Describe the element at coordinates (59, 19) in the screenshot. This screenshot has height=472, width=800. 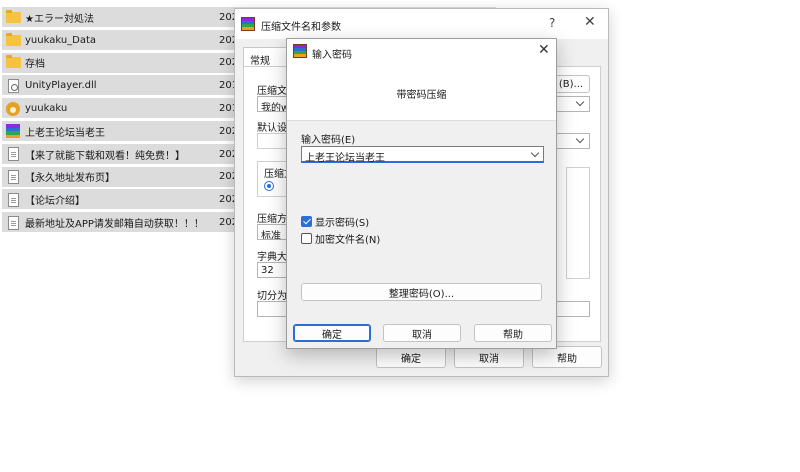
I see `file-name: ★エラー対処法` at that location.